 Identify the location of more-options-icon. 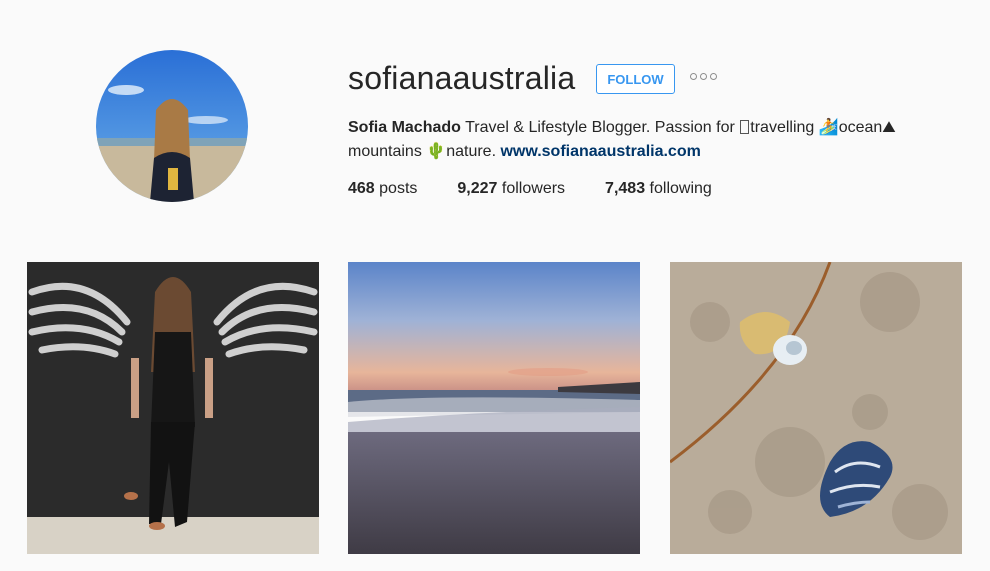
(703, 76).